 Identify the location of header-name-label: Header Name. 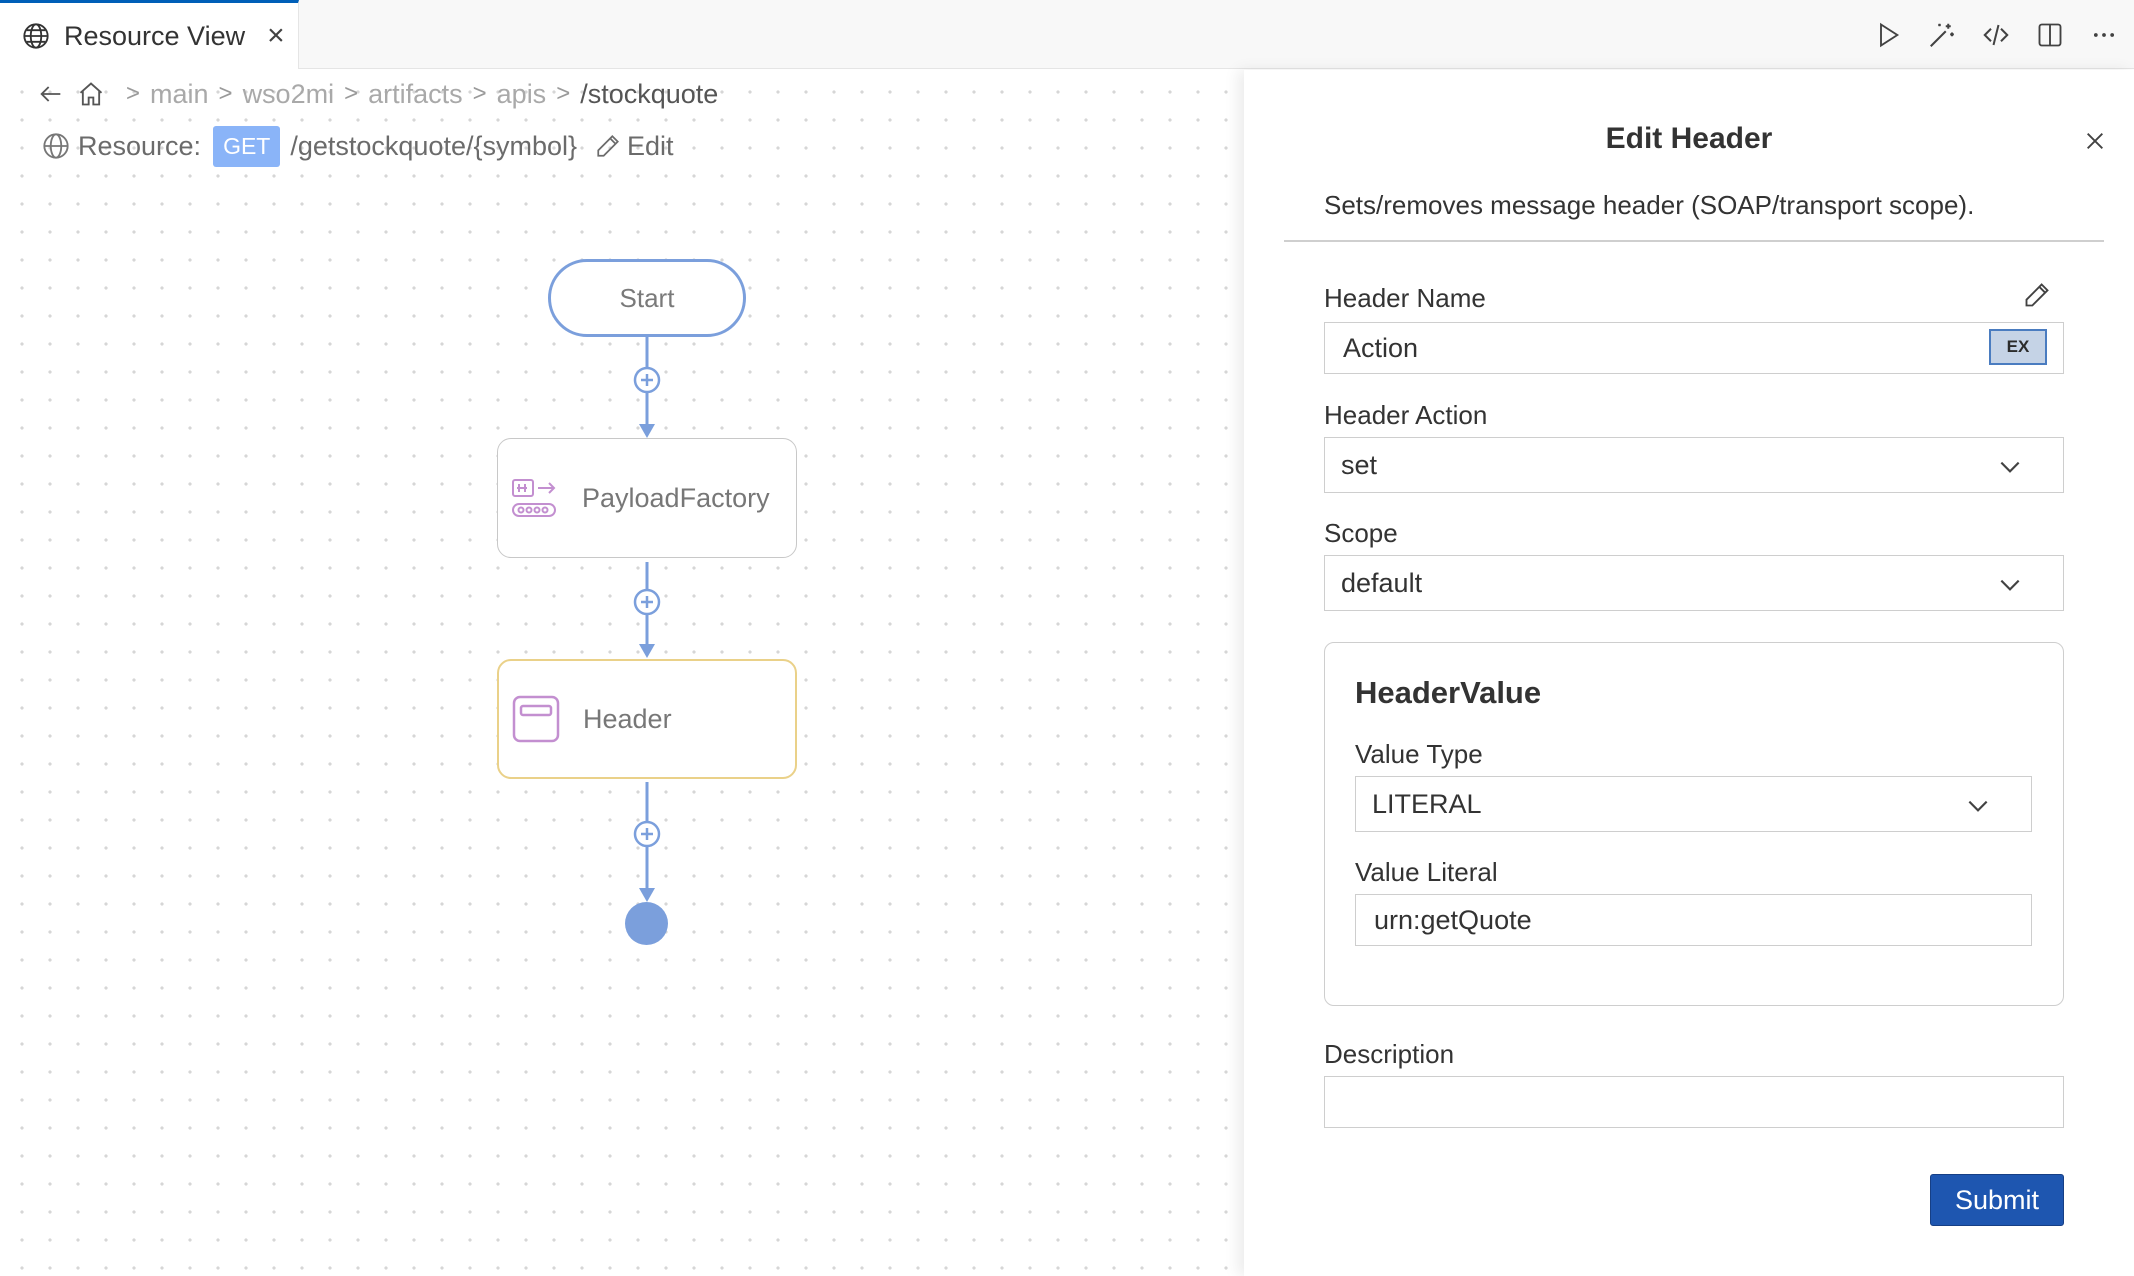
(1405, 298).